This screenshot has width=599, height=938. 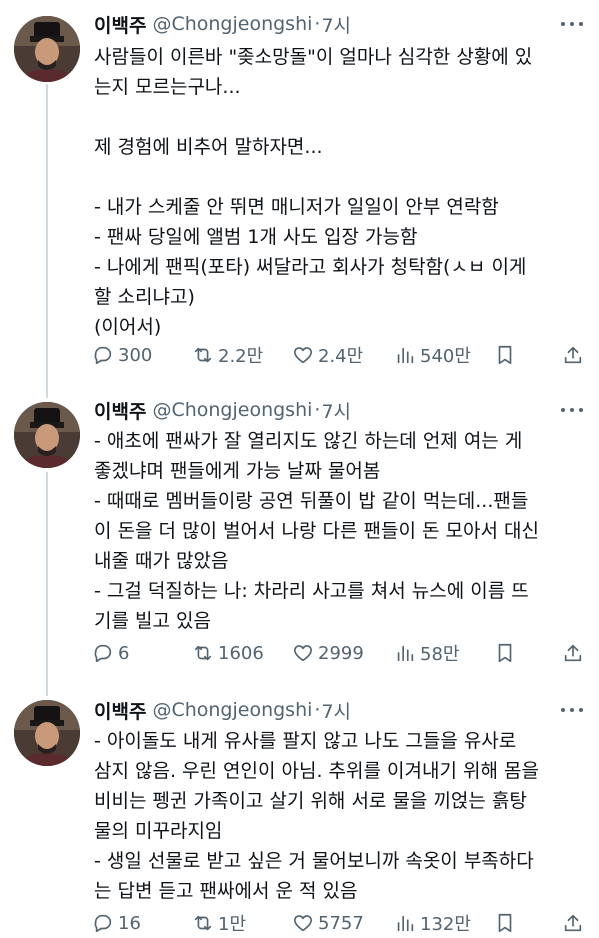 I want to click on reply-button: 300, so click(x=122, y=355).